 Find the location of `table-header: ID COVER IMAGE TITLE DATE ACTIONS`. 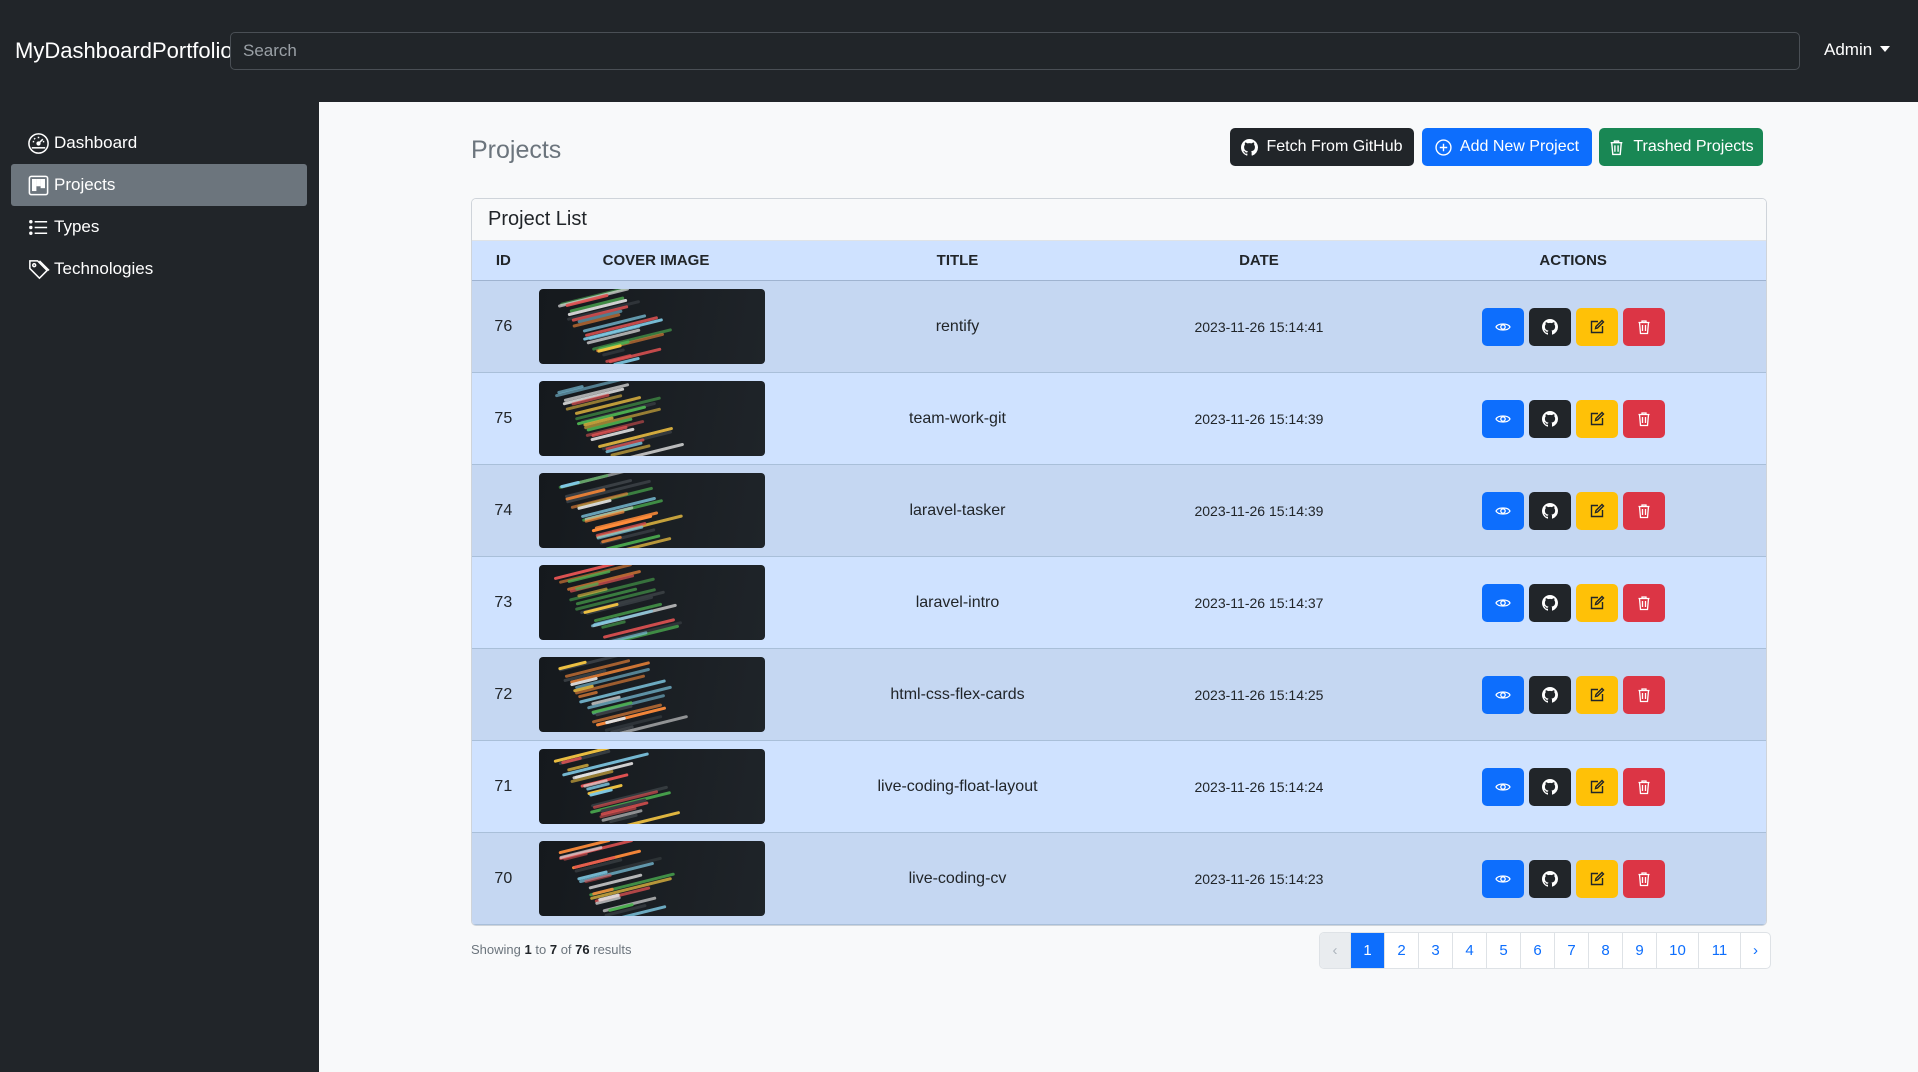

table-header: ID COVER IMAGE TITLE DATE ACTIONS is located at coordinates (1119, 261).